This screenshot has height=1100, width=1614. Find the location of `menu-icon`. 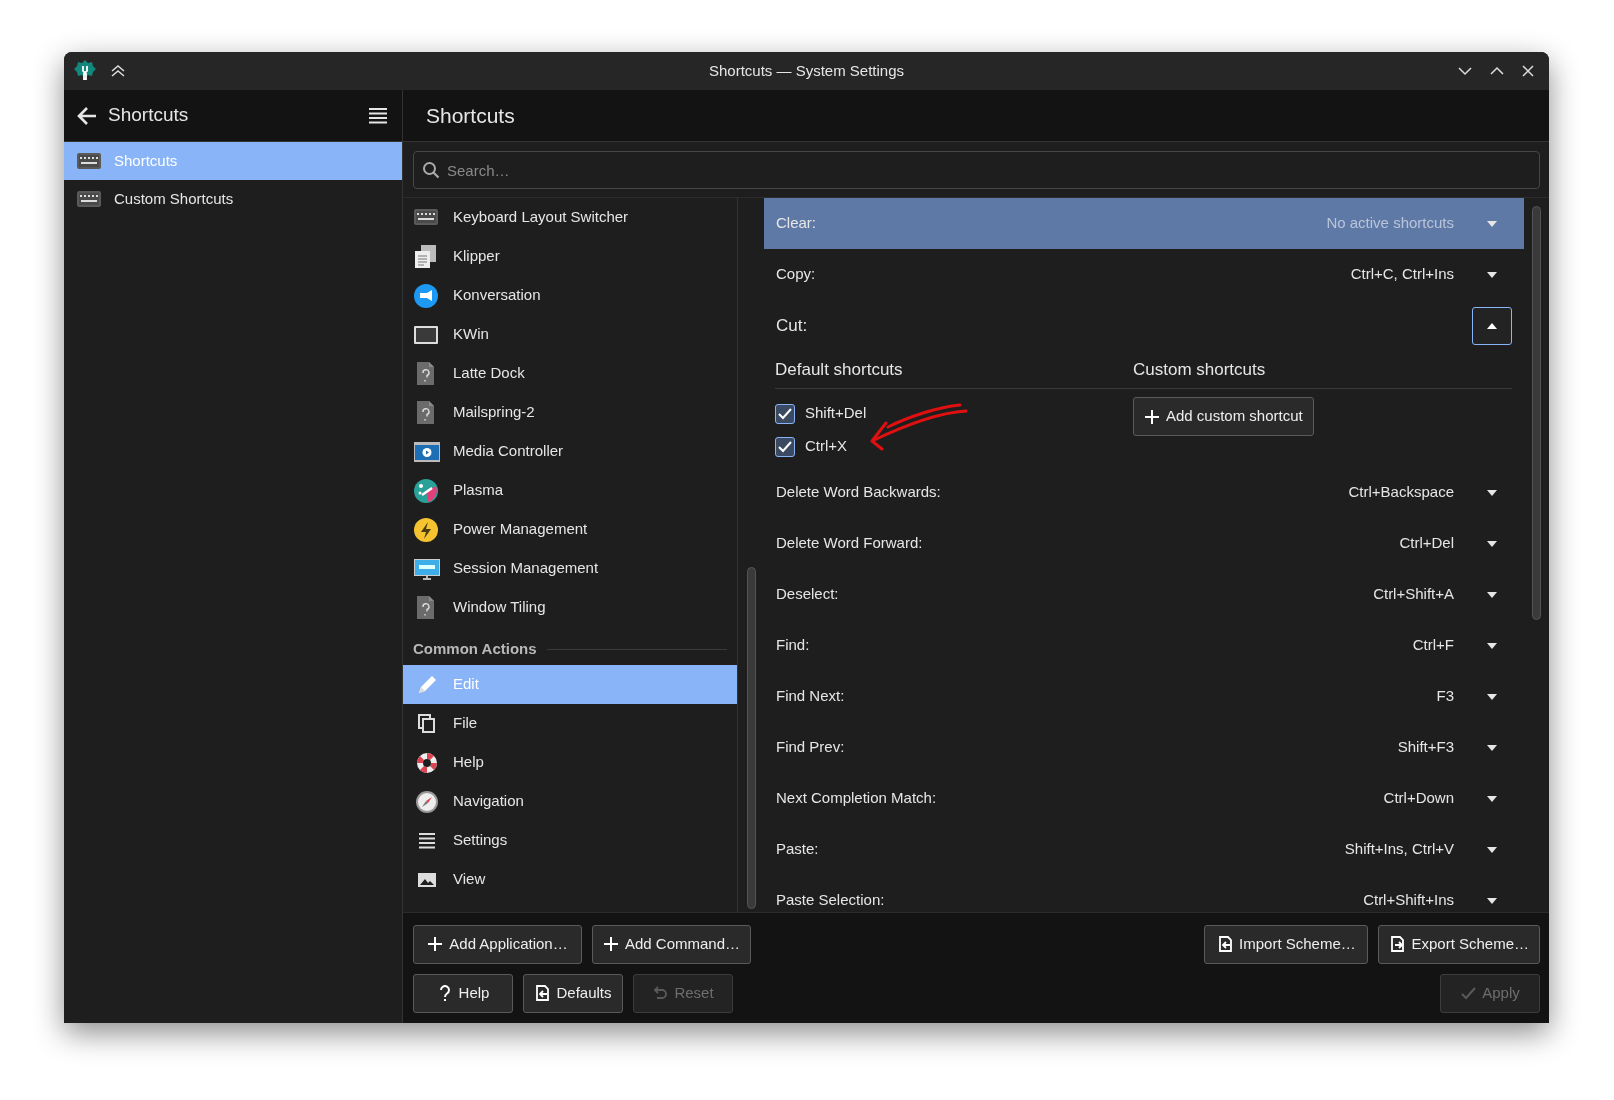

menu-icon is located at coordinates (378, 115).